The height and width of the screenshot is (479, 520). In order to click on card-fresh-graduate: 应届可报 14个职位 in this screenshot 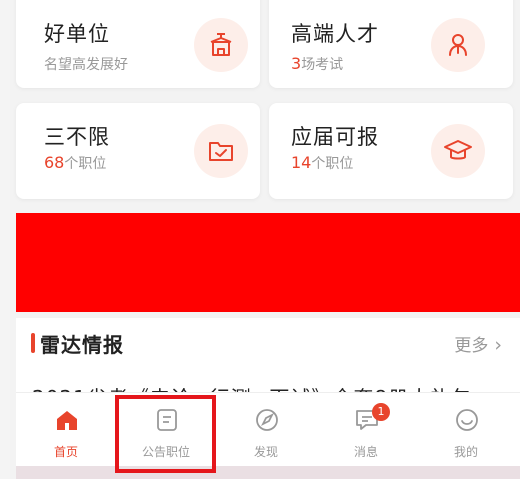, I will do `click(391, 151)`.